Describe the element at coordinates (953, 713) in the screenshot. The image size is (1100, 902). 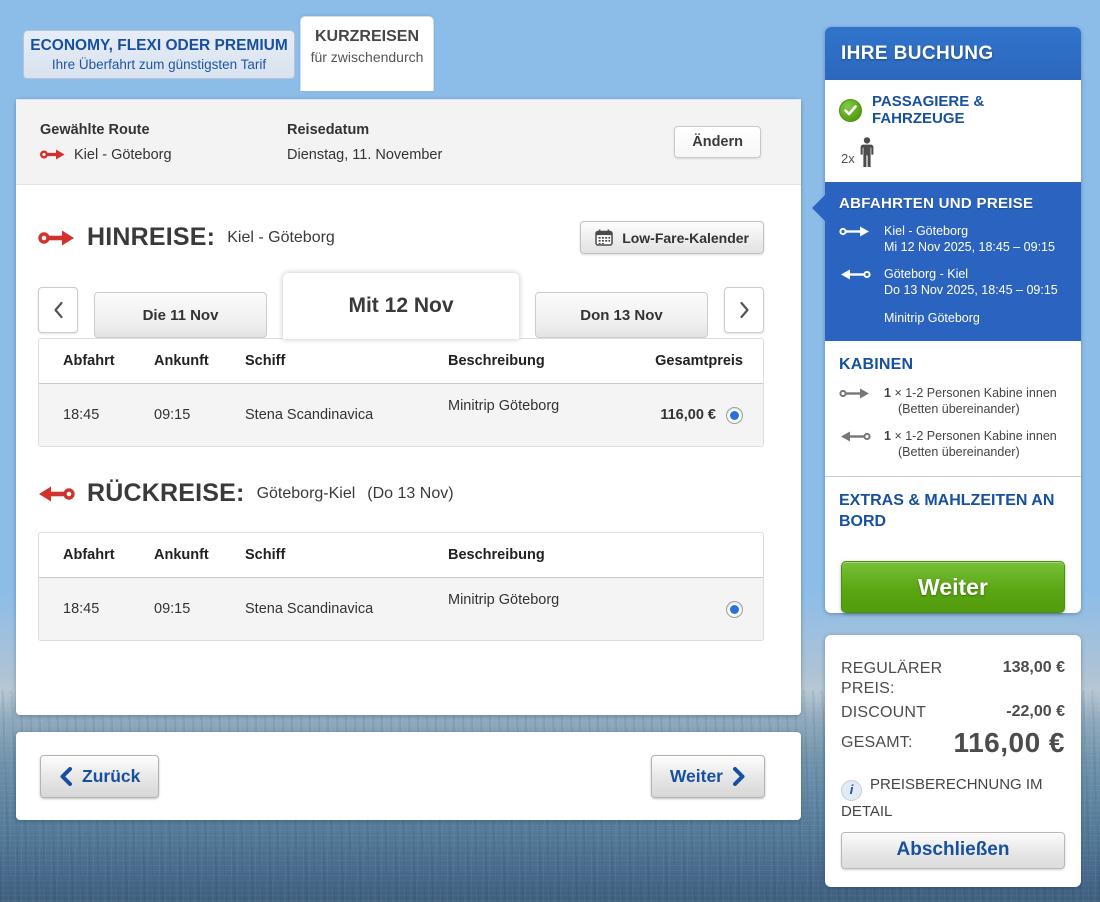
I see `discount-row: DISCOUNT -22,00 €` at that location.